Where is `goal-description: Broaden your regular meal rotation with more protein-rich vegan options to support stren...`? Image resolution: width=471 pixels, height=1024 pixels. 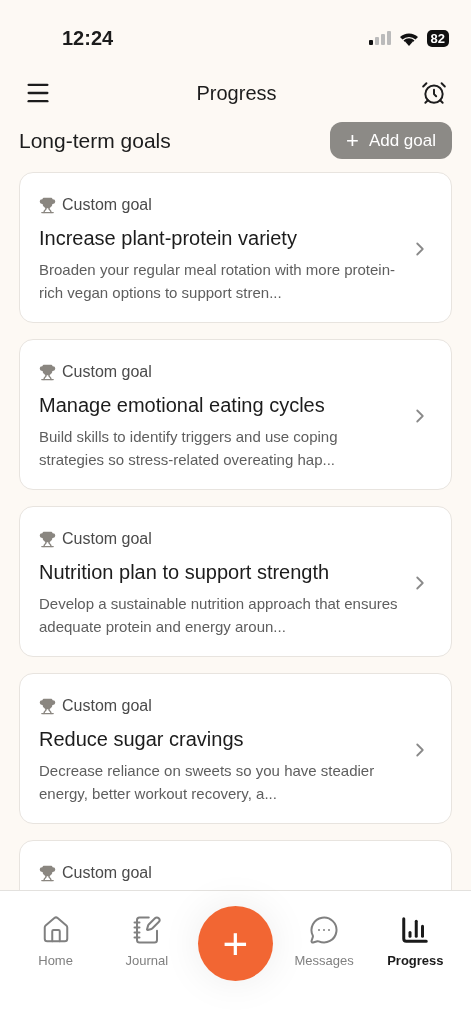 goal-description: Broaden your regular meal rotation with more protein-rich vegan options to support stren... is located at coordinates (217, 281).